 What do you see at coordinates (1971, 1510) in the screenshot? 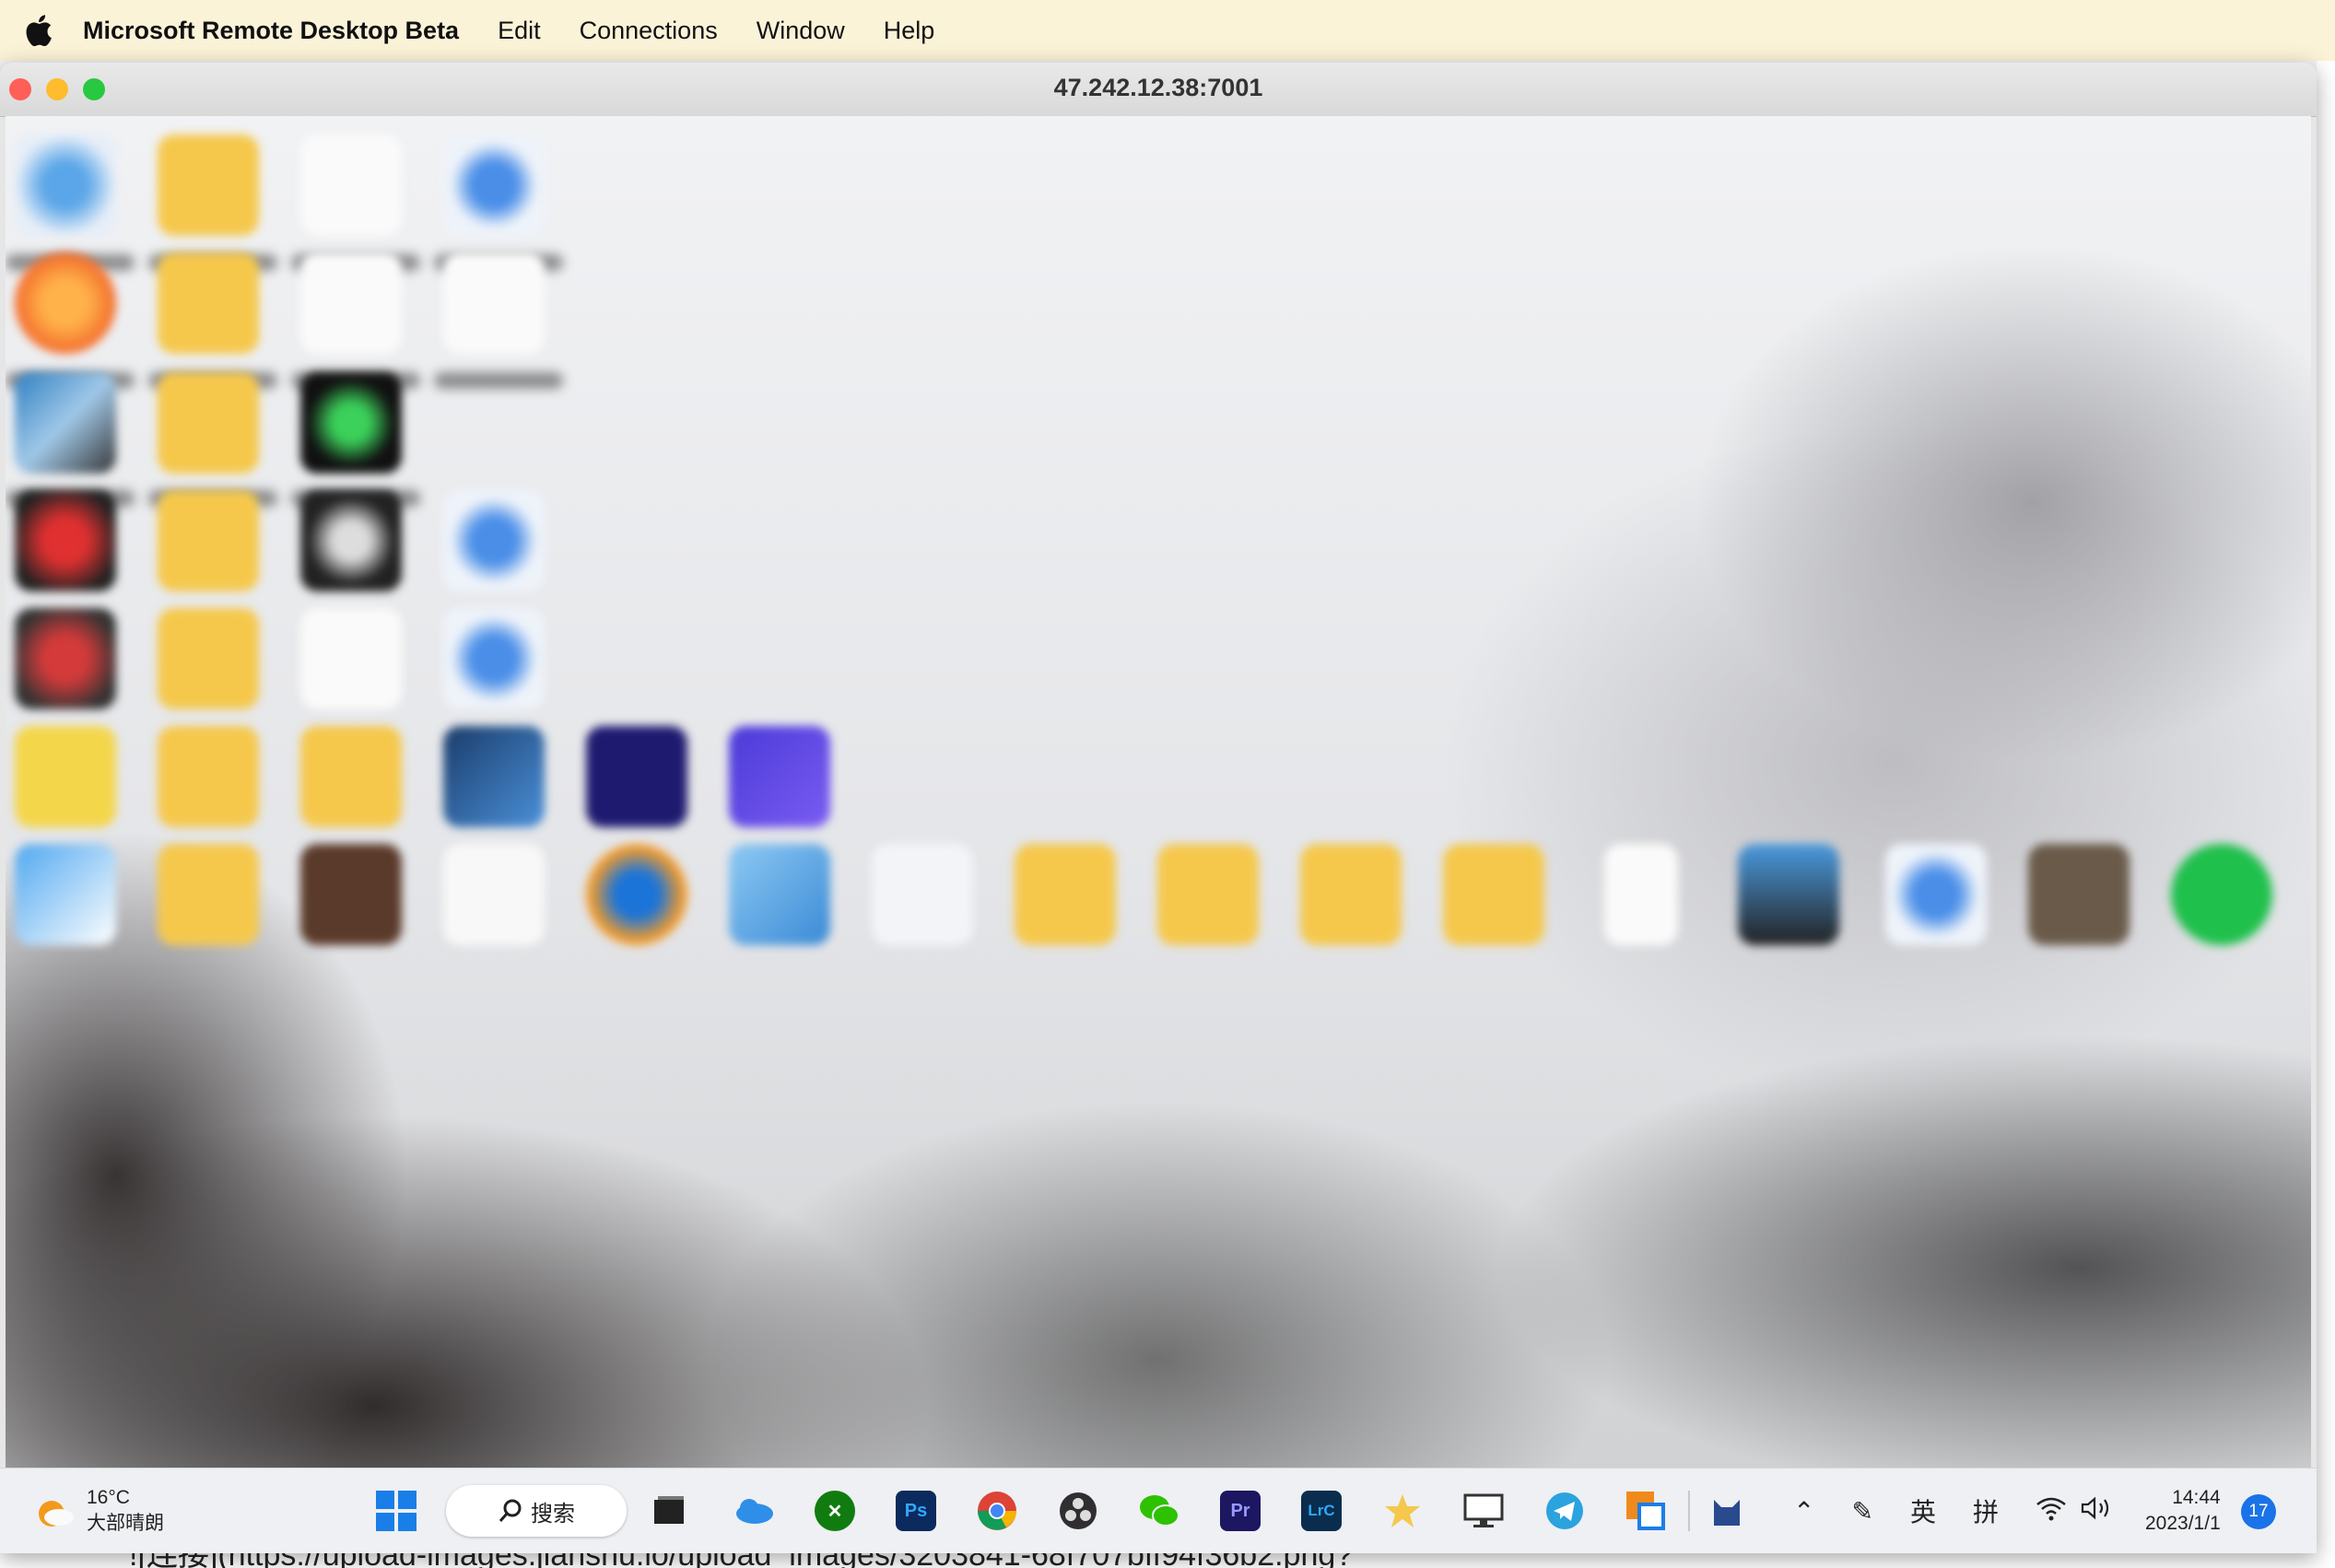
I see `system-tray: ⌃ ✎ 英 拼` at bounding box center [1971, 1510].